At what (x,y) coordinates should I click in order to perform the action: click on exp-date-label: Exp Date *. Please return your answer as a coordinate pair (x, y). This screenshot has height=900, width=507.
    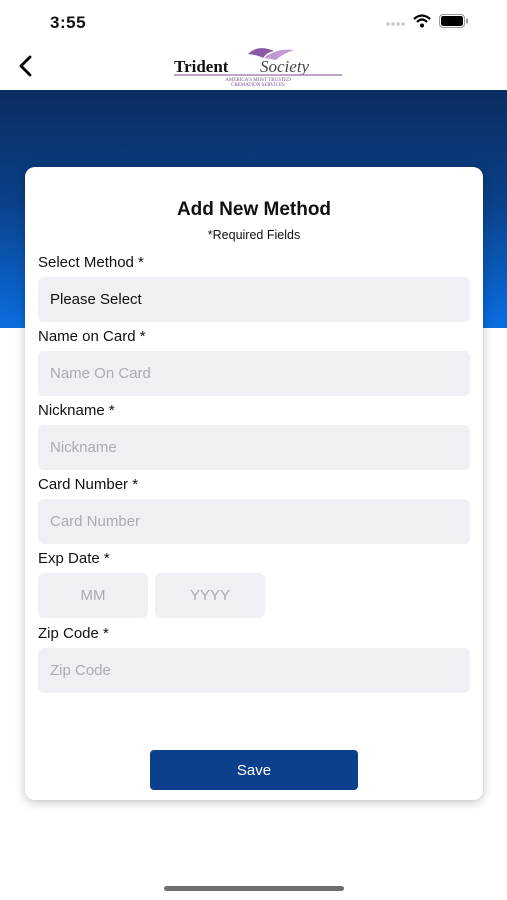
    Looking at the image, I should click on (74, 558).